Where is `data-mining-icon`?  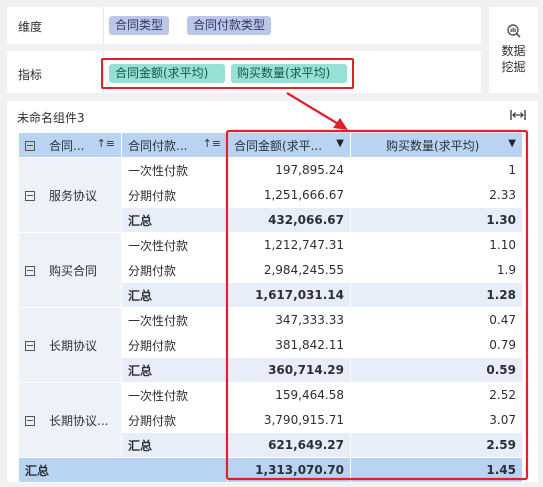 data-mining-icon is located at coordinates (513, 31).